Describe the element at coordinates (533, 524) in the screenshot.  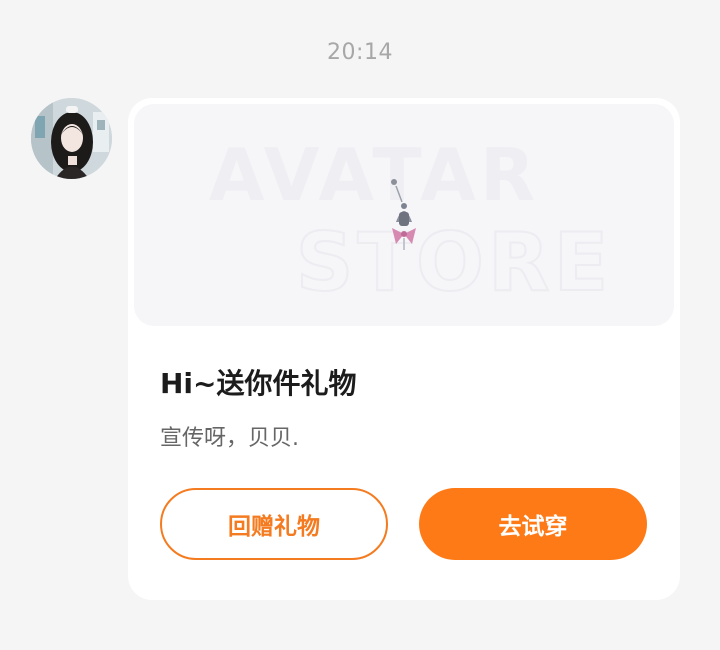
I see `try-on-button: 去试穿` at that location.